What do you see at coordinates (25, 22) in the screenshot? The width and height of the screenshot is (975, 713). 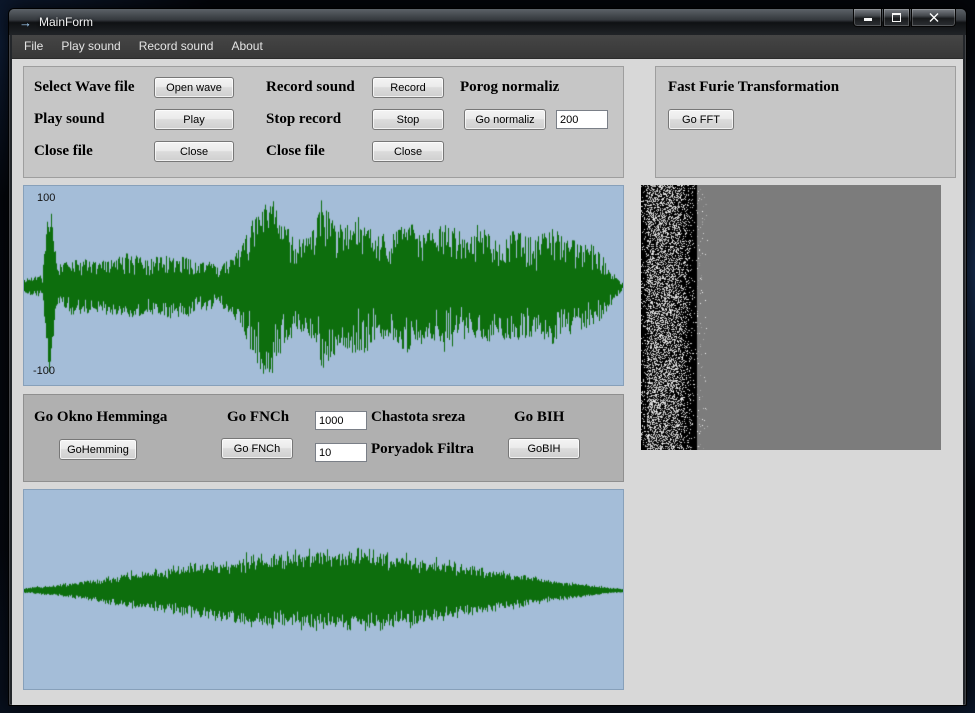 I see `app-icon` at bounding box center [25, 22].